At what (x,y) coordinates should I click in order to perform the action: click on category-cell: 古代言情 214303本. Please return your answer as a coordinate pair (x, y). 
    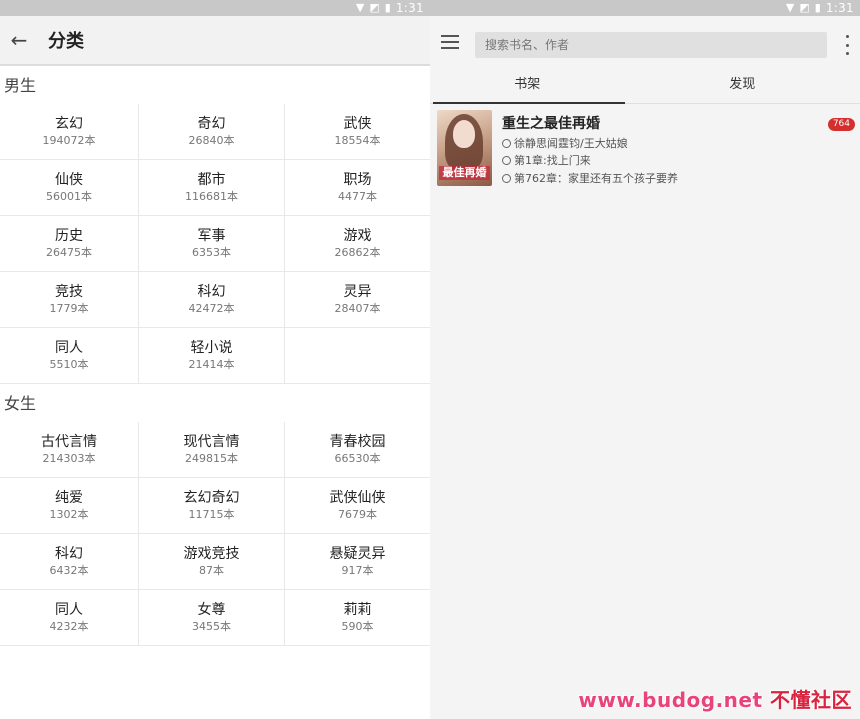
    Looking at the image, I should click on (69, 450).